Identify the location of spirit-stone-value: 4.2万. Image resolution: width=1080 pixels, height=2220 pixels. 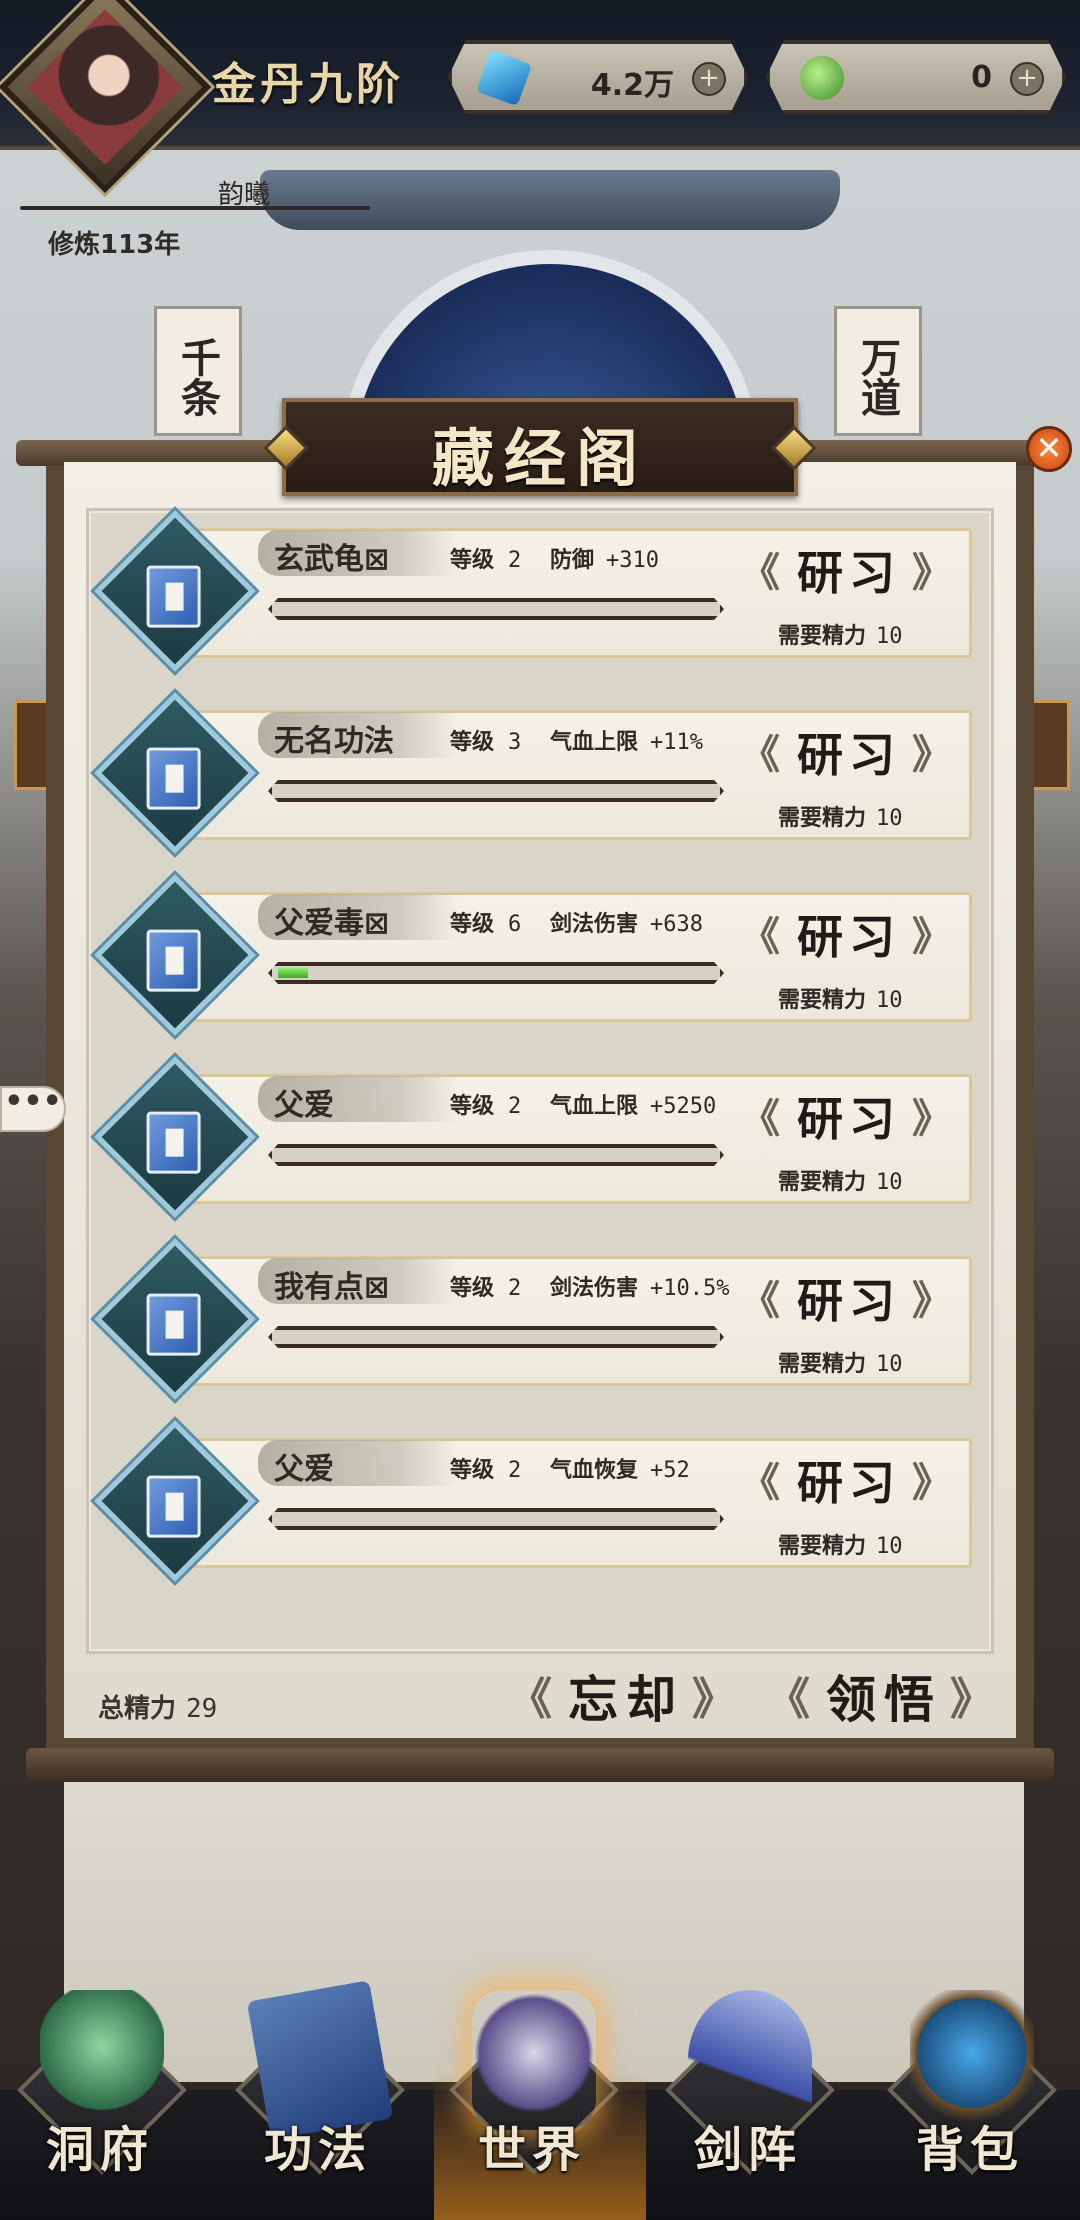
(632, 85).